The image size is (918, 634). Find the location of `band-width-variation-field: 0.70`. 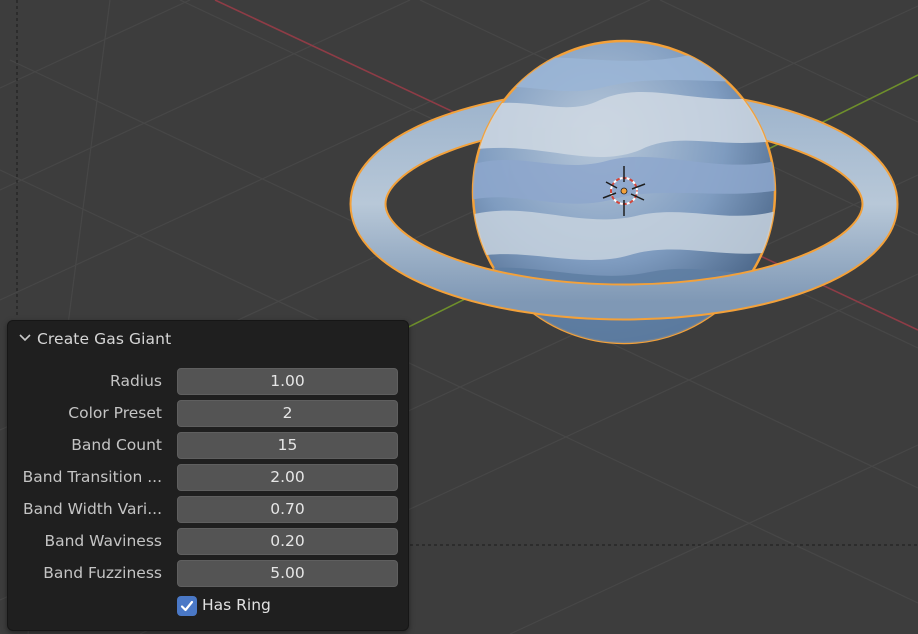

band-width-variation-field: 0.70 is located at coordinates (287, 509).